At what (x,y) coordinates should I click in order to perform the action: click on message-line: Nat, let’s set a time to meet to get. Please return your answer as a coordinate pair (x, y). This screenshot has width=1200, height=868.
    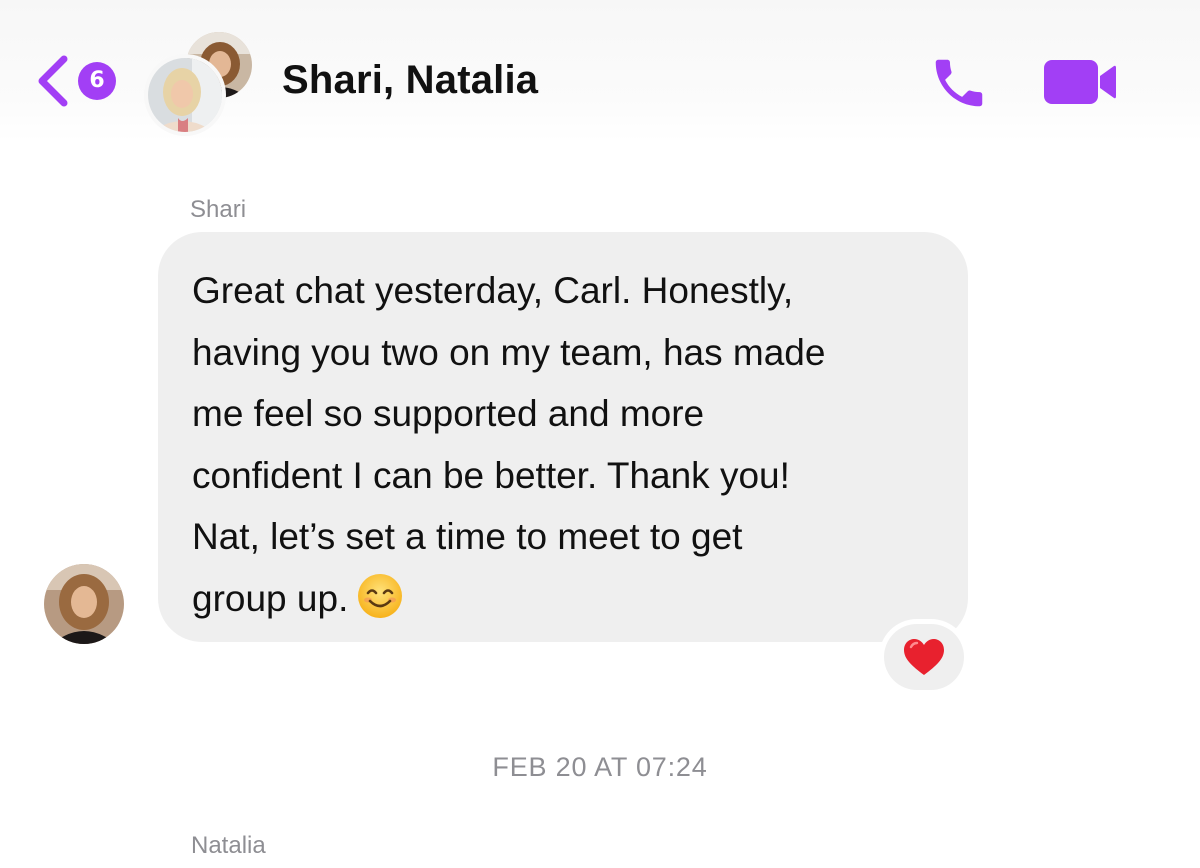
    Looking at the image, I should click on (467, 536).